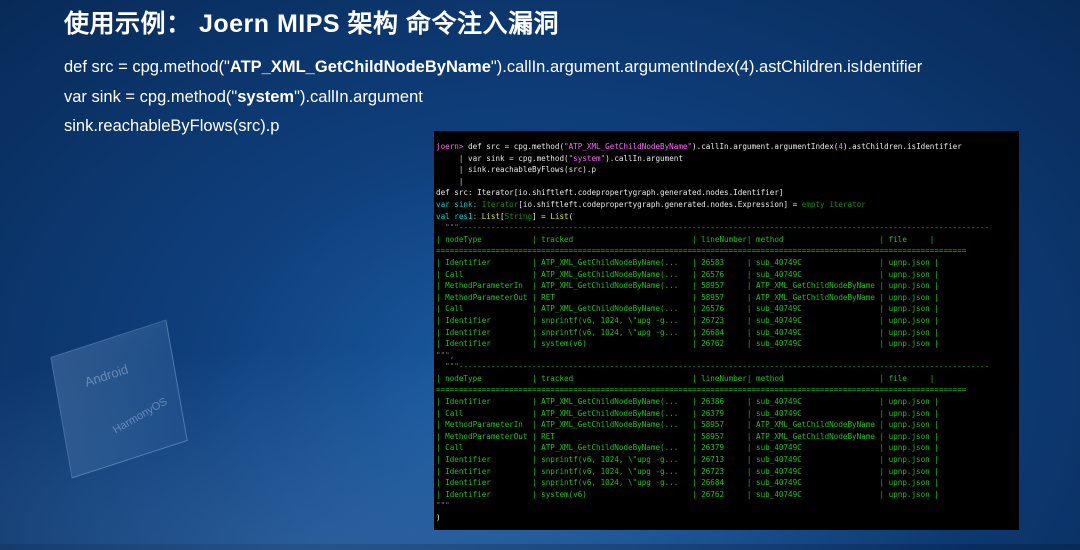 Image resolution: width=1080 pixels, height=550 pixels. Describe the element at coordinates (727, 356) in the screenshot. I see `terminal-quote-close: """,` at that location.